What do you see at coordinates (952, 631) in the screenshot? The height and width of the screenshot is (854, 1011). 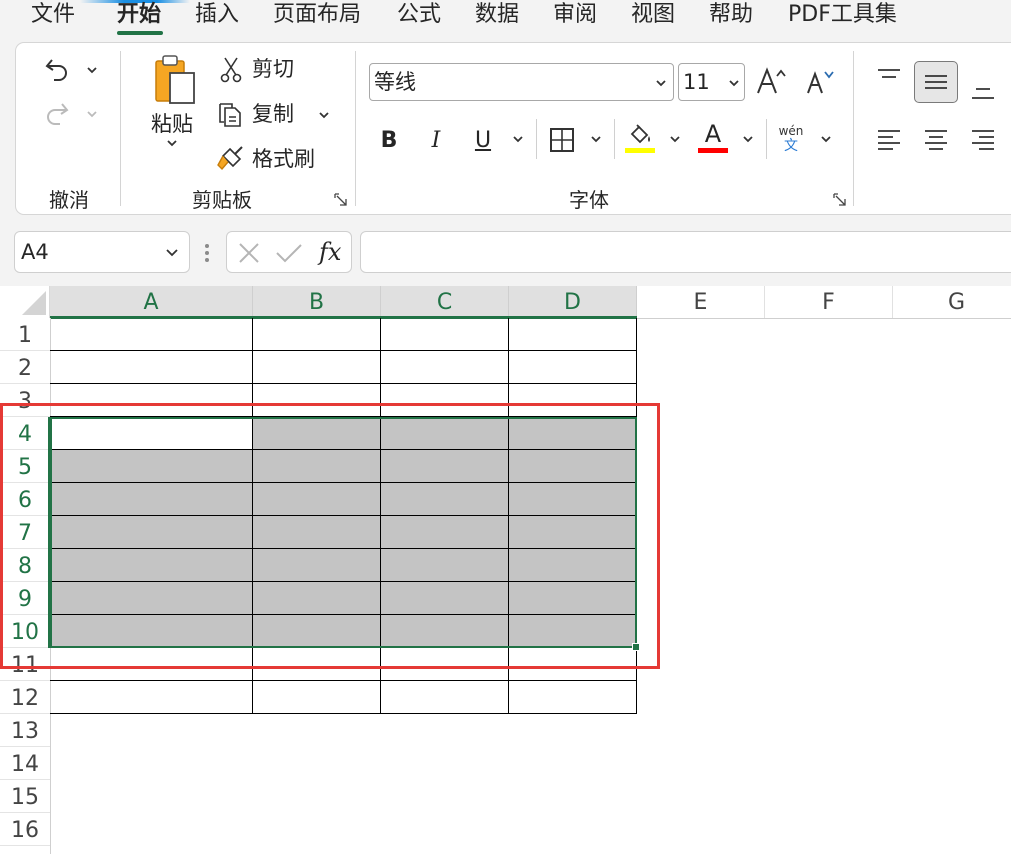 I see `cell-g10` at bounding box center [952, 631].